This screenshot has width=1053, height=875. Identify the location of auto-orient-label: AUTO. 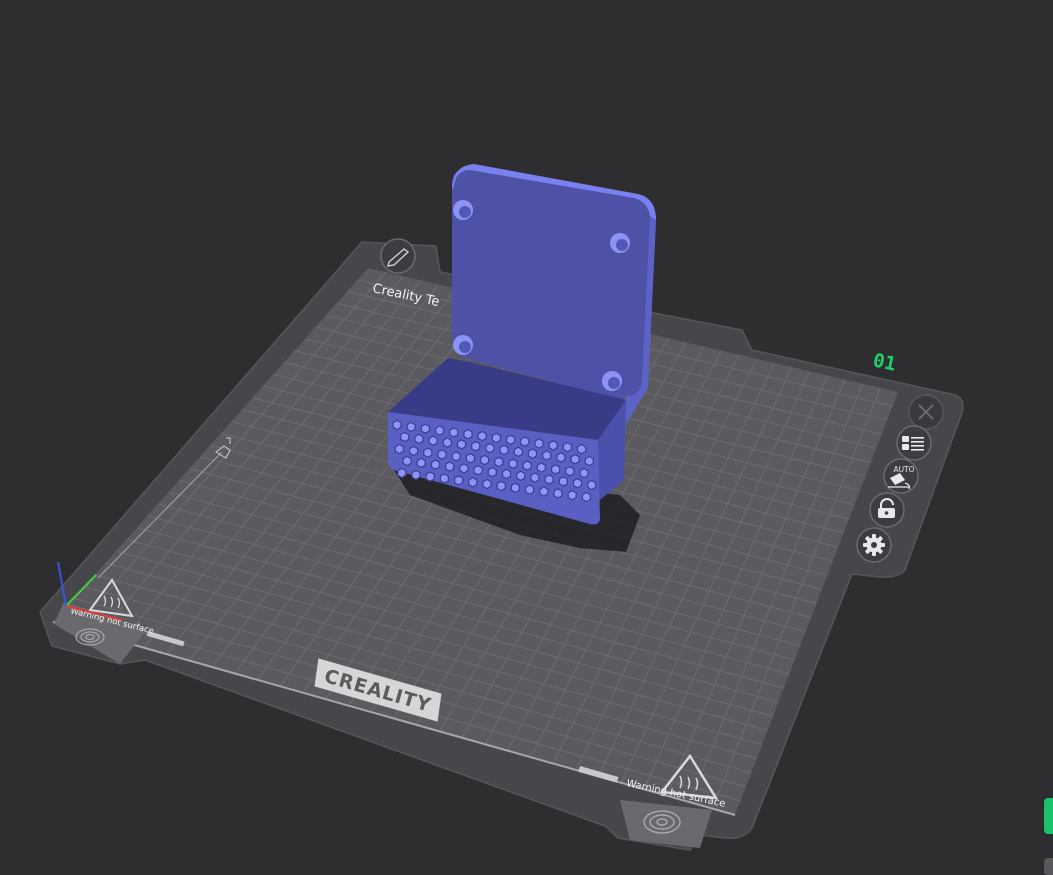
(903, 469).